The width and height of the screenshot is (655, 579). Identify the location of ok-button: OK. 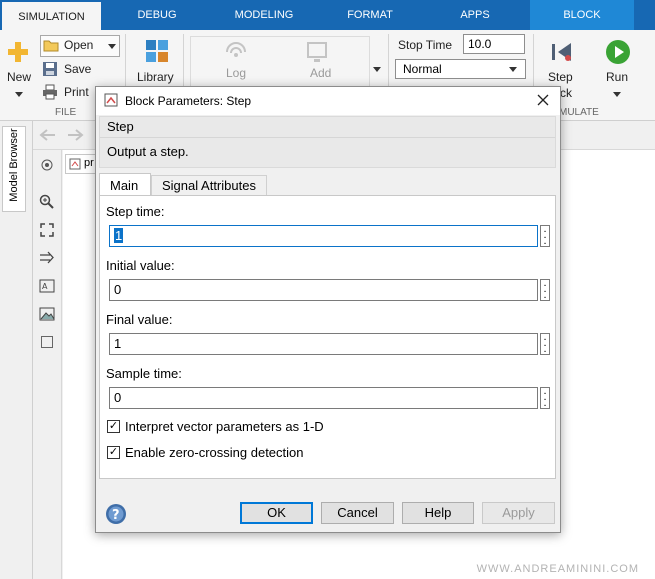
(276, 513).